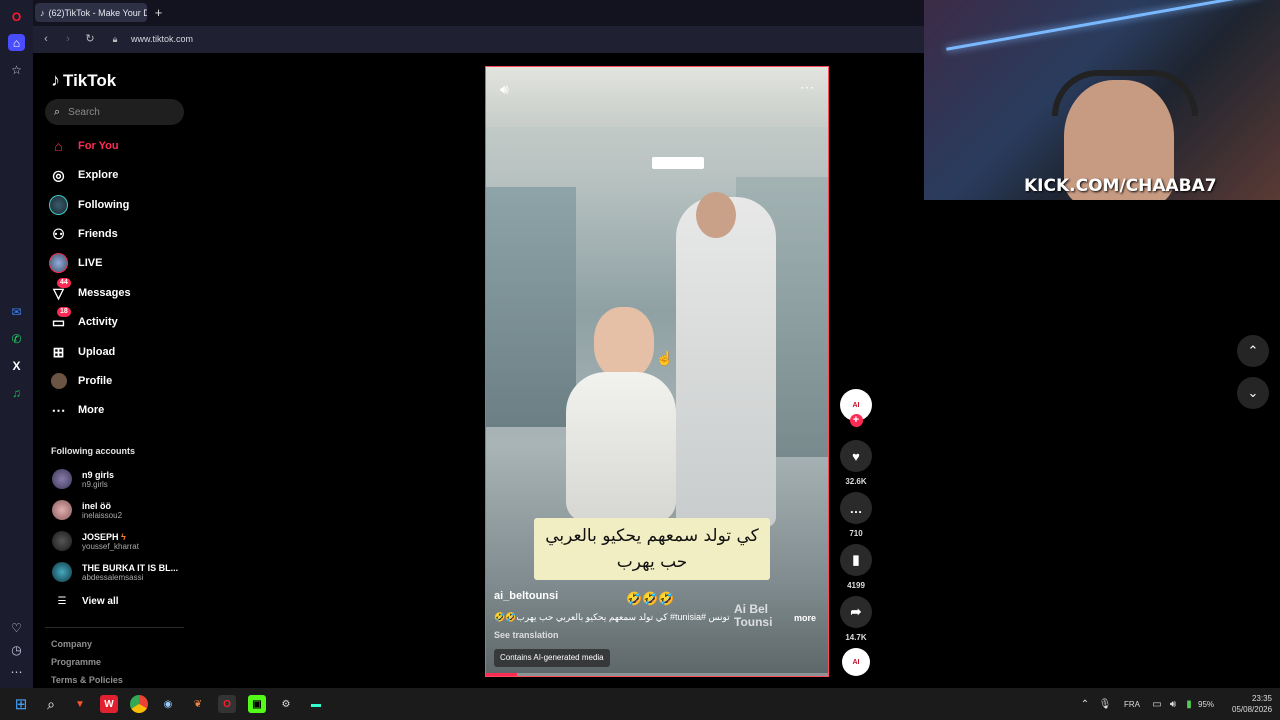 This screenshot has width=1280, height=720. What do you see at coordinates (856, 420) in the screenshot?
I see `follow-plus-icon: +` at bounding box center [856, 420].